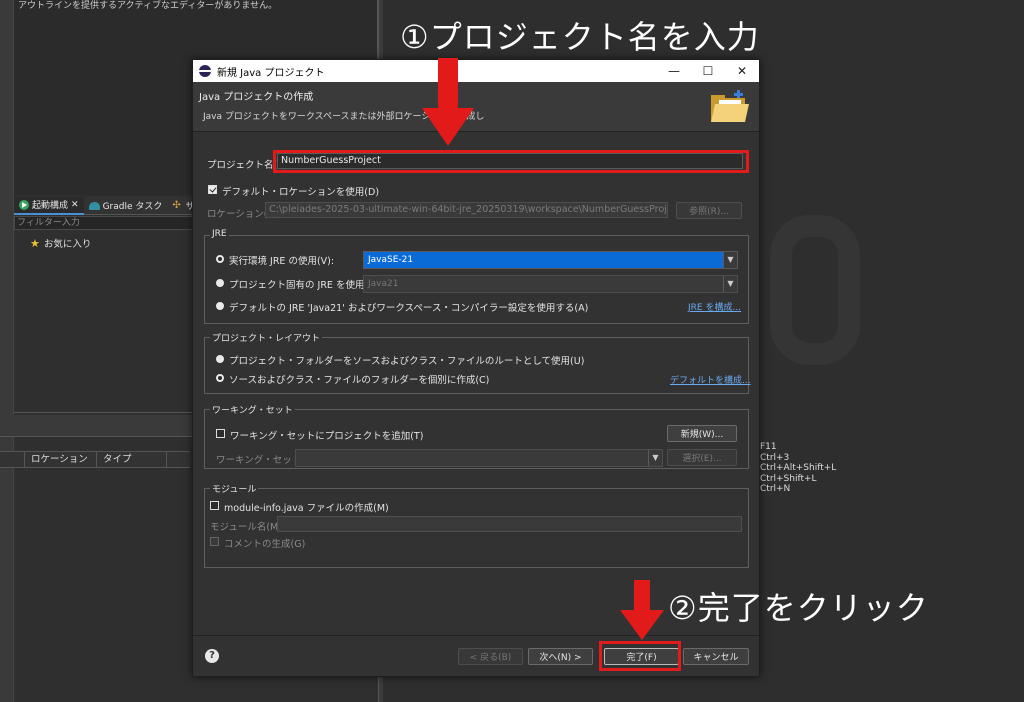 The width and height of the screenshot is (1024, 702). What do you see at coordinates (383, 284) in the screenshot?
I see `project-jre-value: Java21` at bounding box center [383, 284].